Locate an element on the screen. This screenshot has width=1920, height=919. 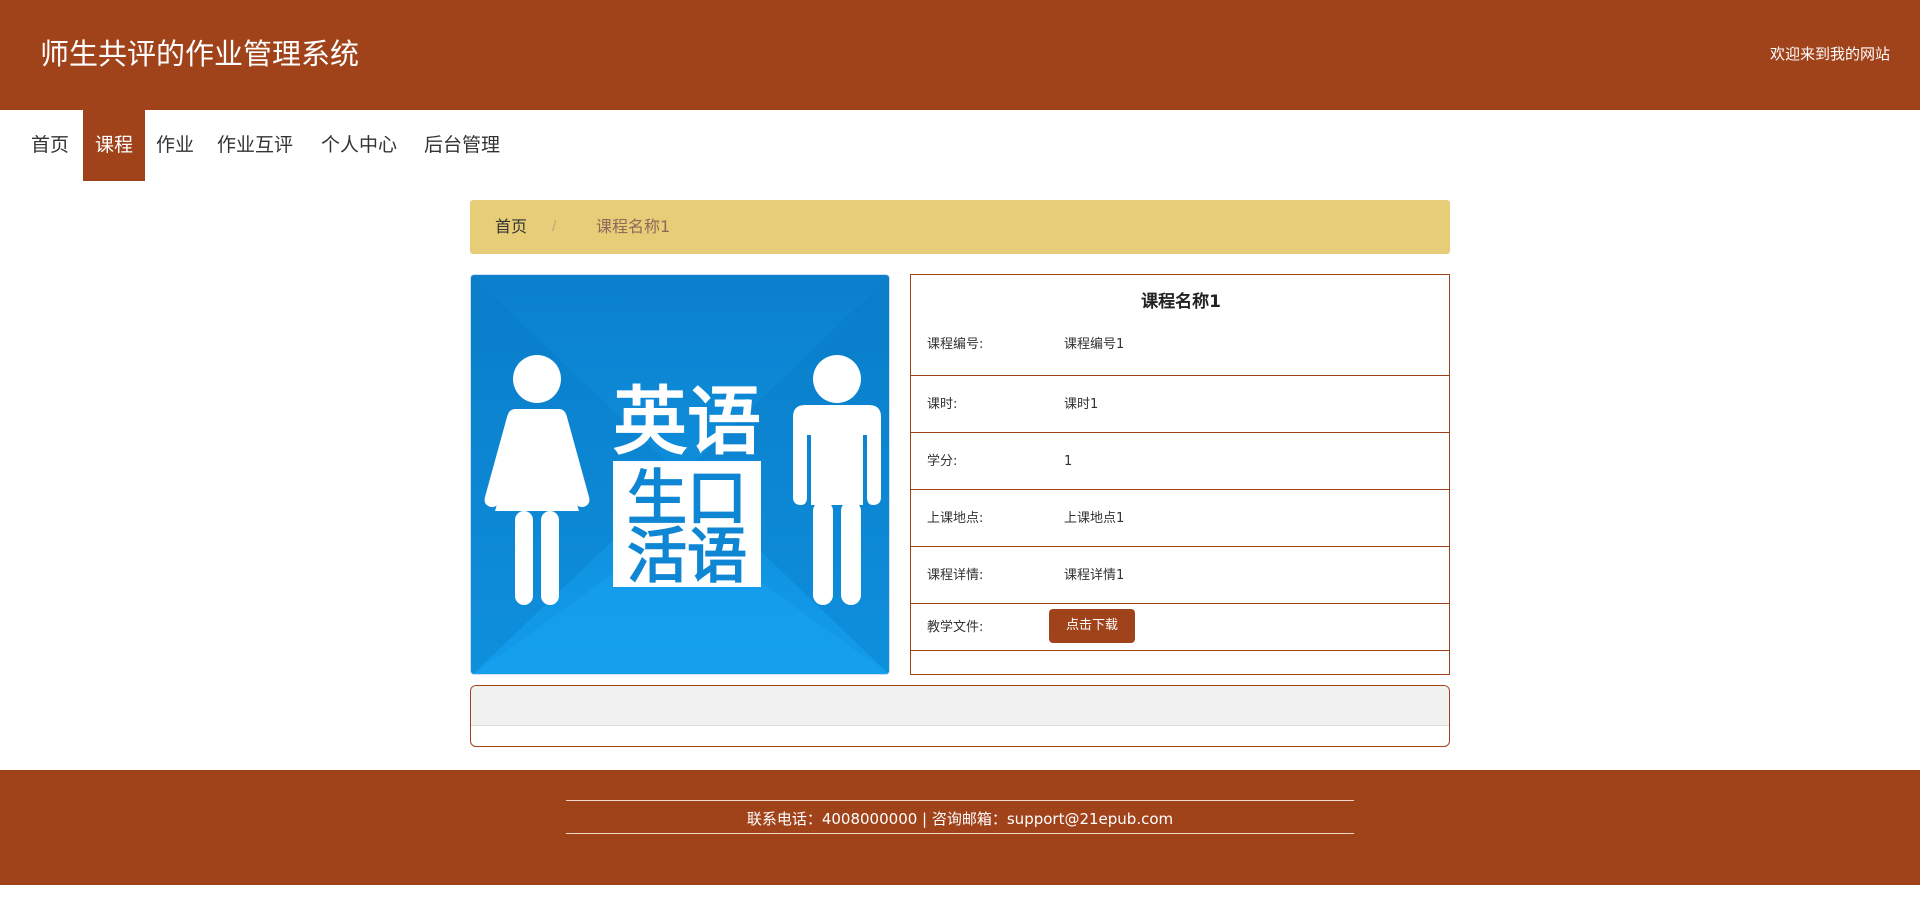
detail-value: 上课地点1 is located at coordinates (1094, 518).